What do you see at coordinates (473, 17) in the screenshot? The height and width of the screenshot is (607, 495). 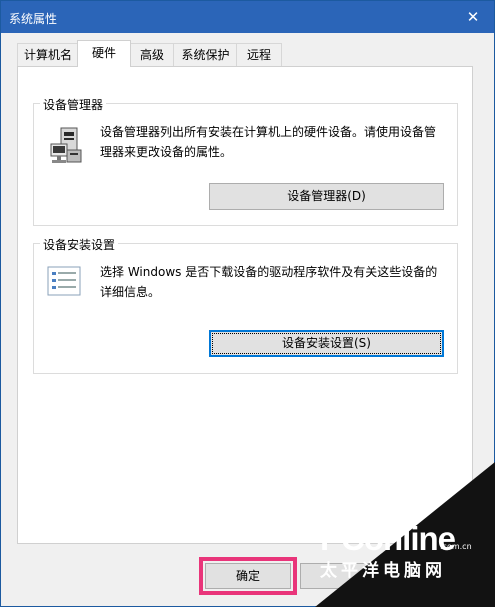 I see `close-icon: ✕` at bounding box center [473, 17].